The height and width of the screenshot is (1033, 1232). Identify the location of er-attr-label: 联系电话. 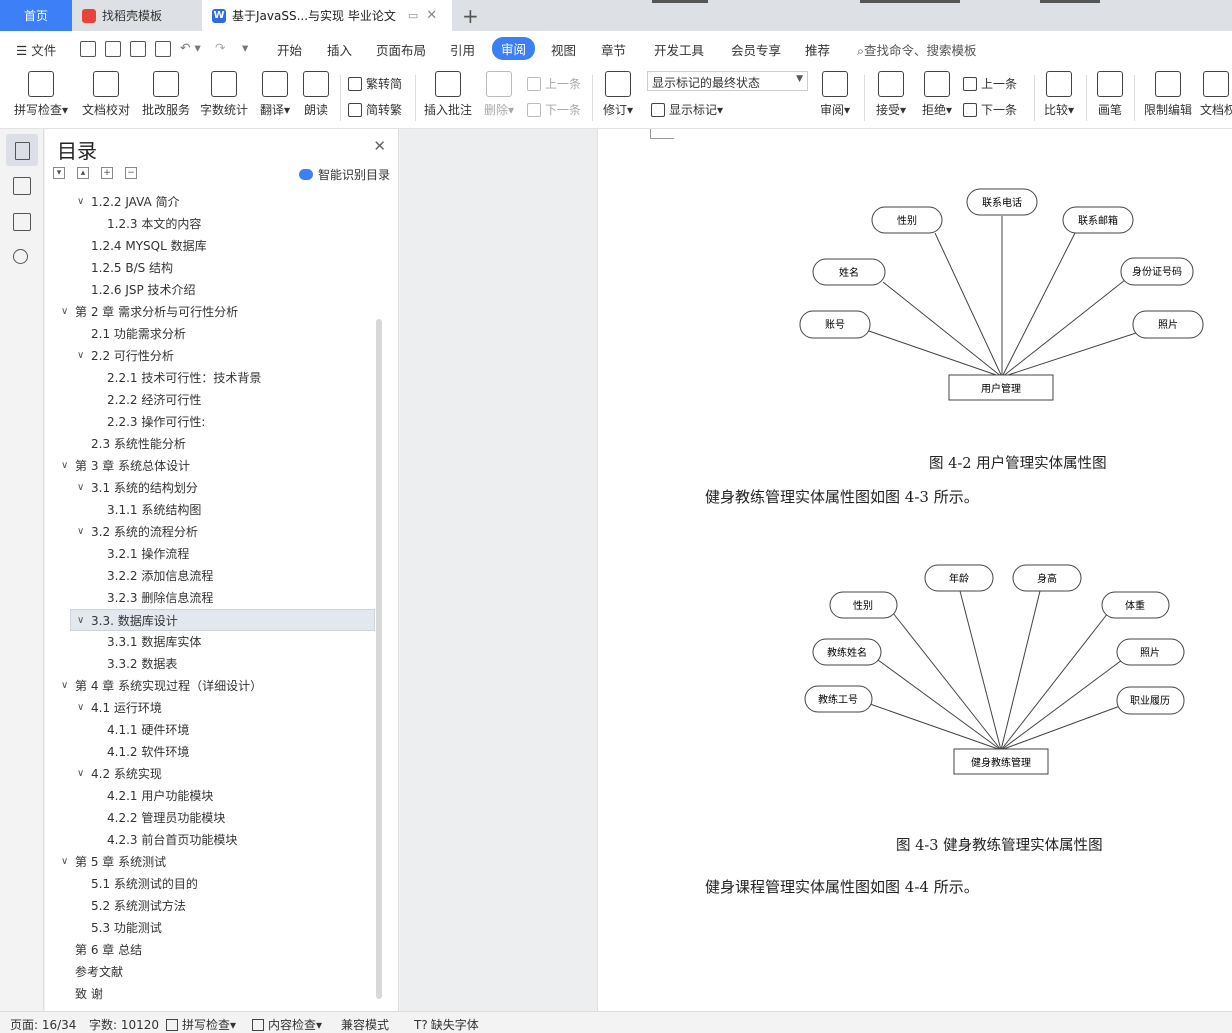
(1002, 202).